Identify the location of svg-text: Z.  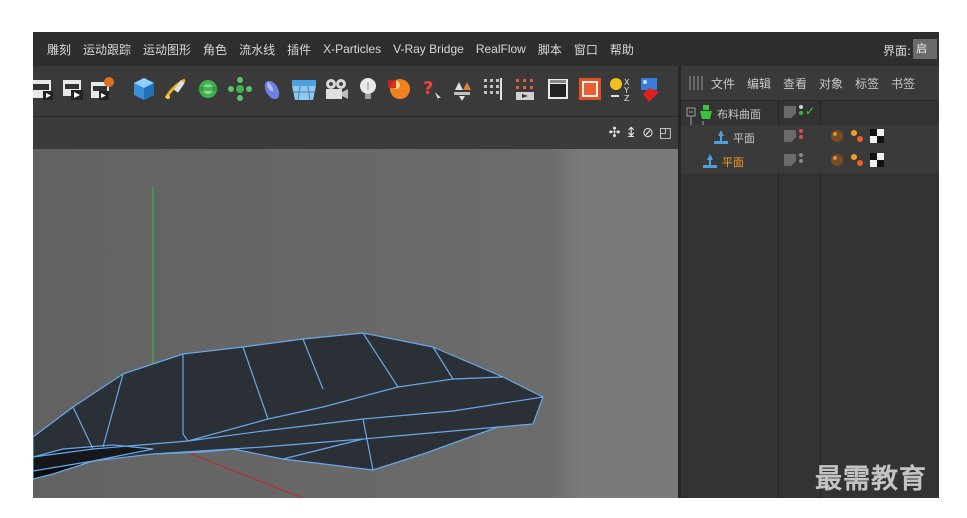
(627, 98).